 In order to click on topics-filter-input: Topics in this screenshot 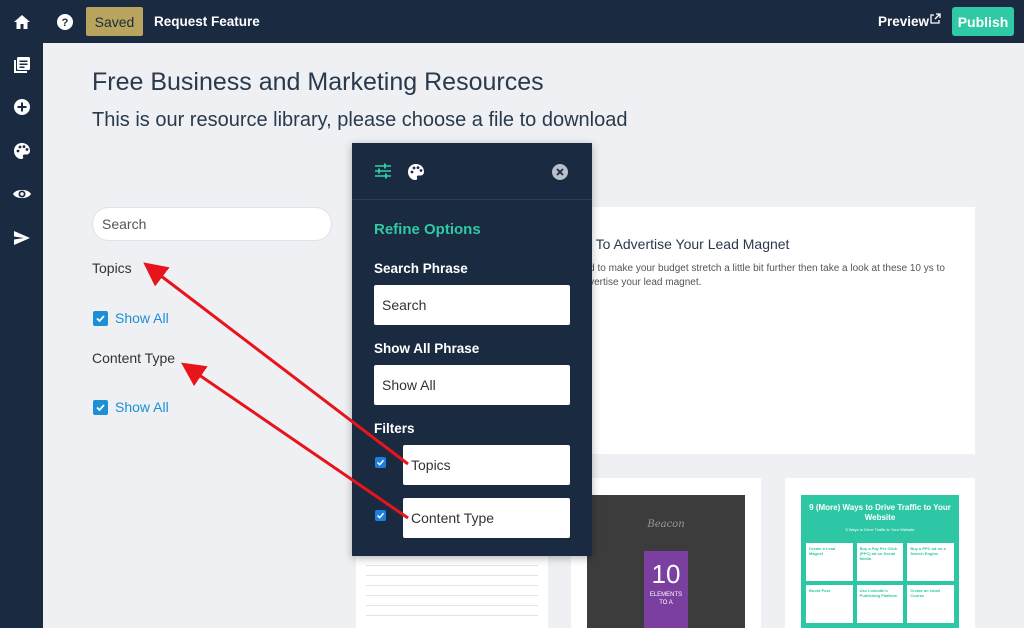, I will do `click(486, 465)`.